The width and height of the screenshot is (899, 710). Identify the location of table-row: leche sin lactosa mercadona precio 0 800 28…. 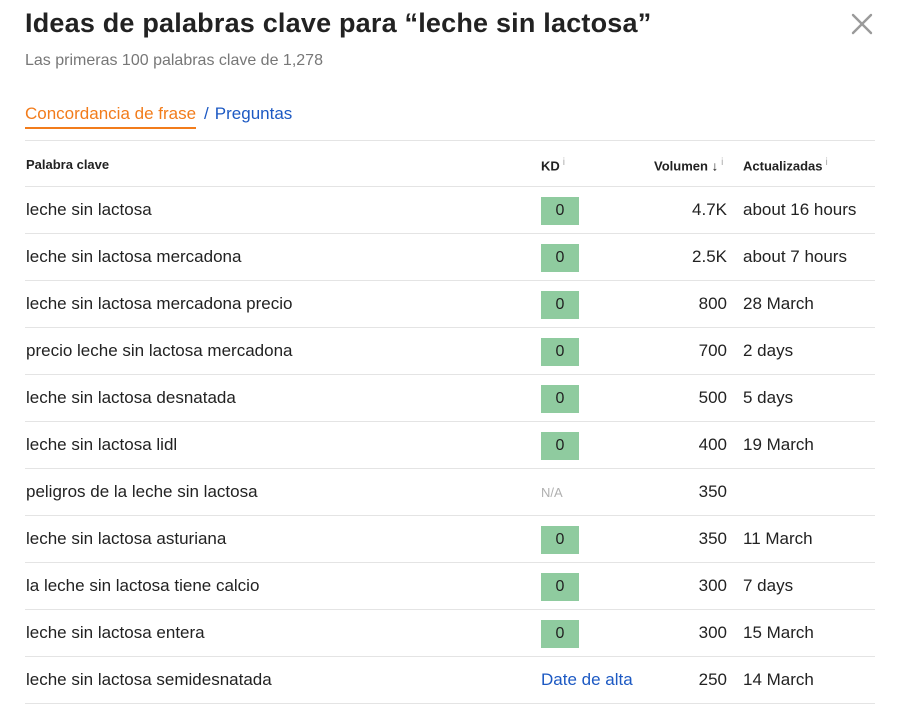
(450, 304).